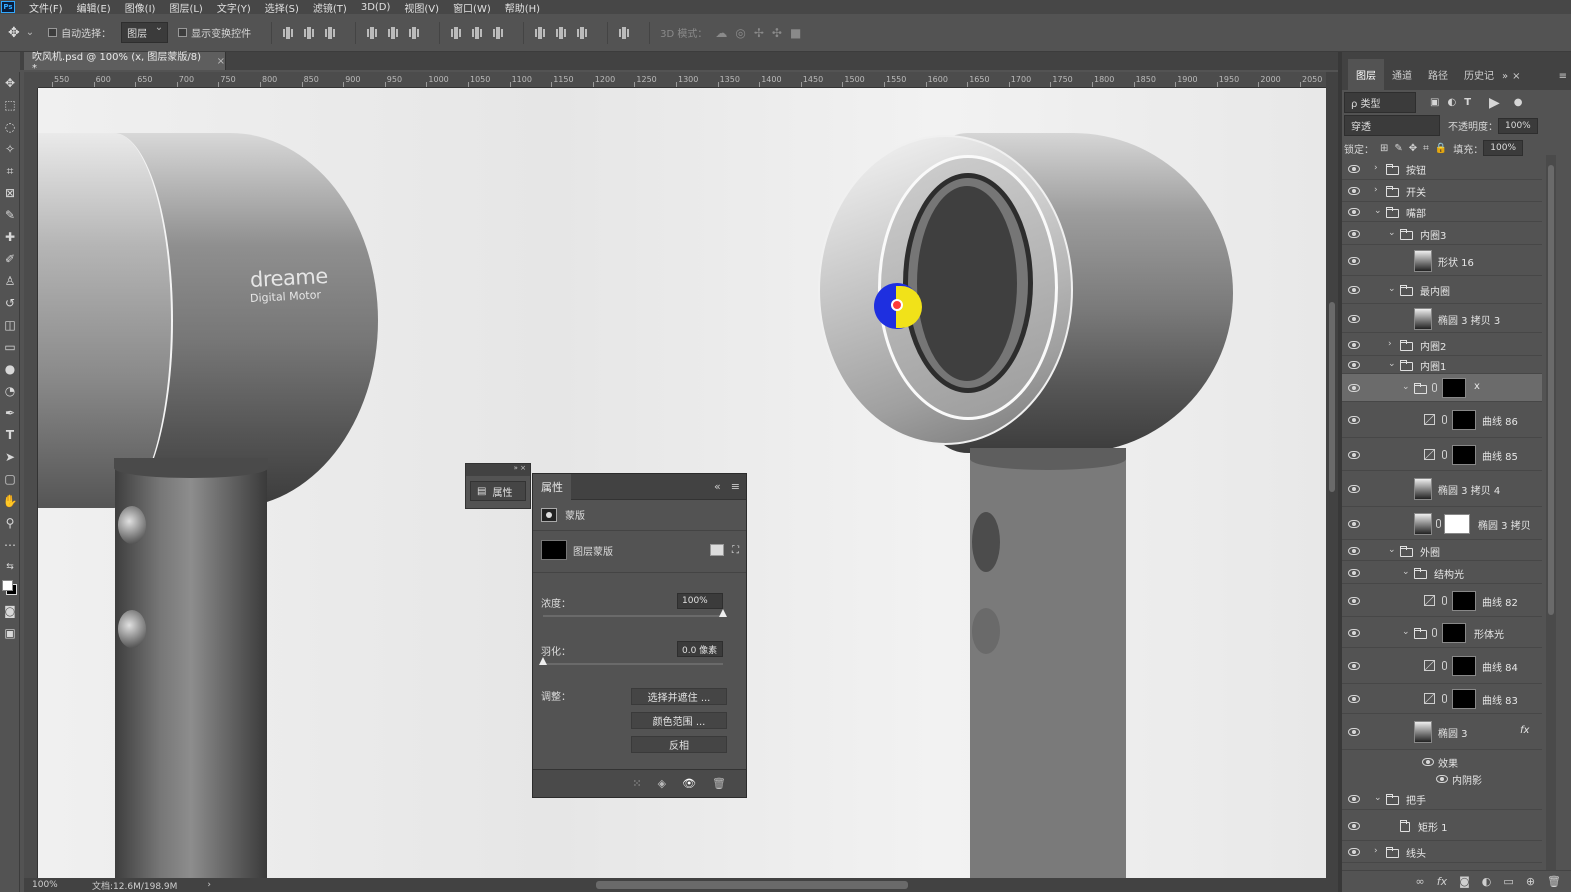 The height and width of the screenshot is (892, 1571). I want to click on delete-layer-icon: 🗑, so click(1554, 881).